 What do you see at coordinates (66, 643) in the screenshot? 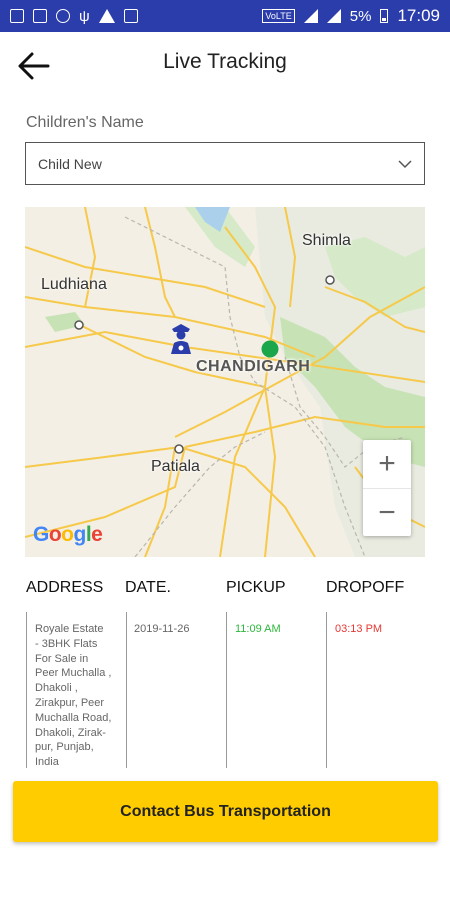
I see `address-line: - 3BHK Flats` at bounding box center [66, 643].